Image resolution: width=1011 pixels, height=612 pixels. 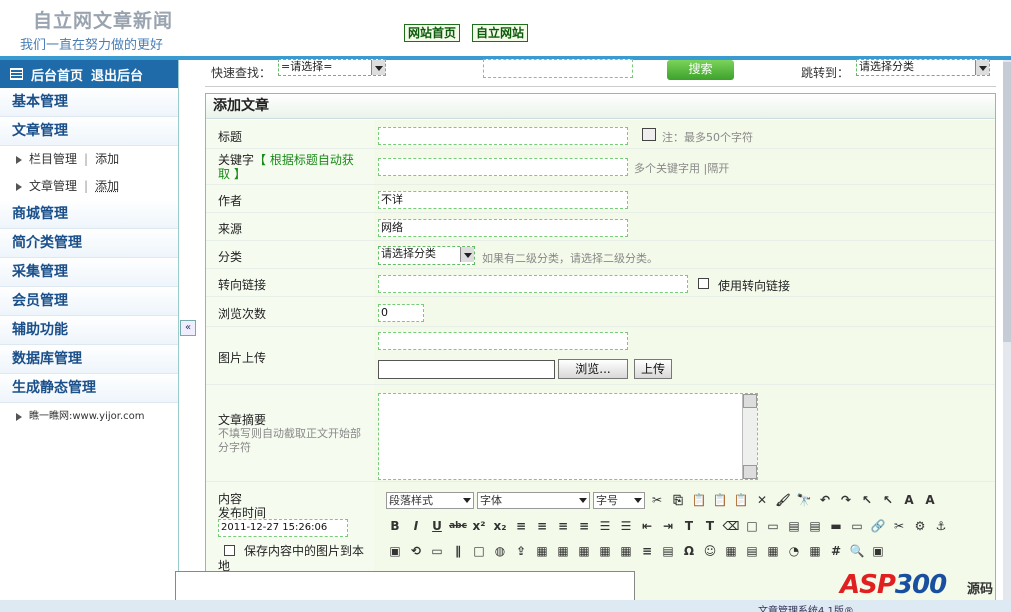 I want to click on upload-button: 上传, so click(x=653, y=369).